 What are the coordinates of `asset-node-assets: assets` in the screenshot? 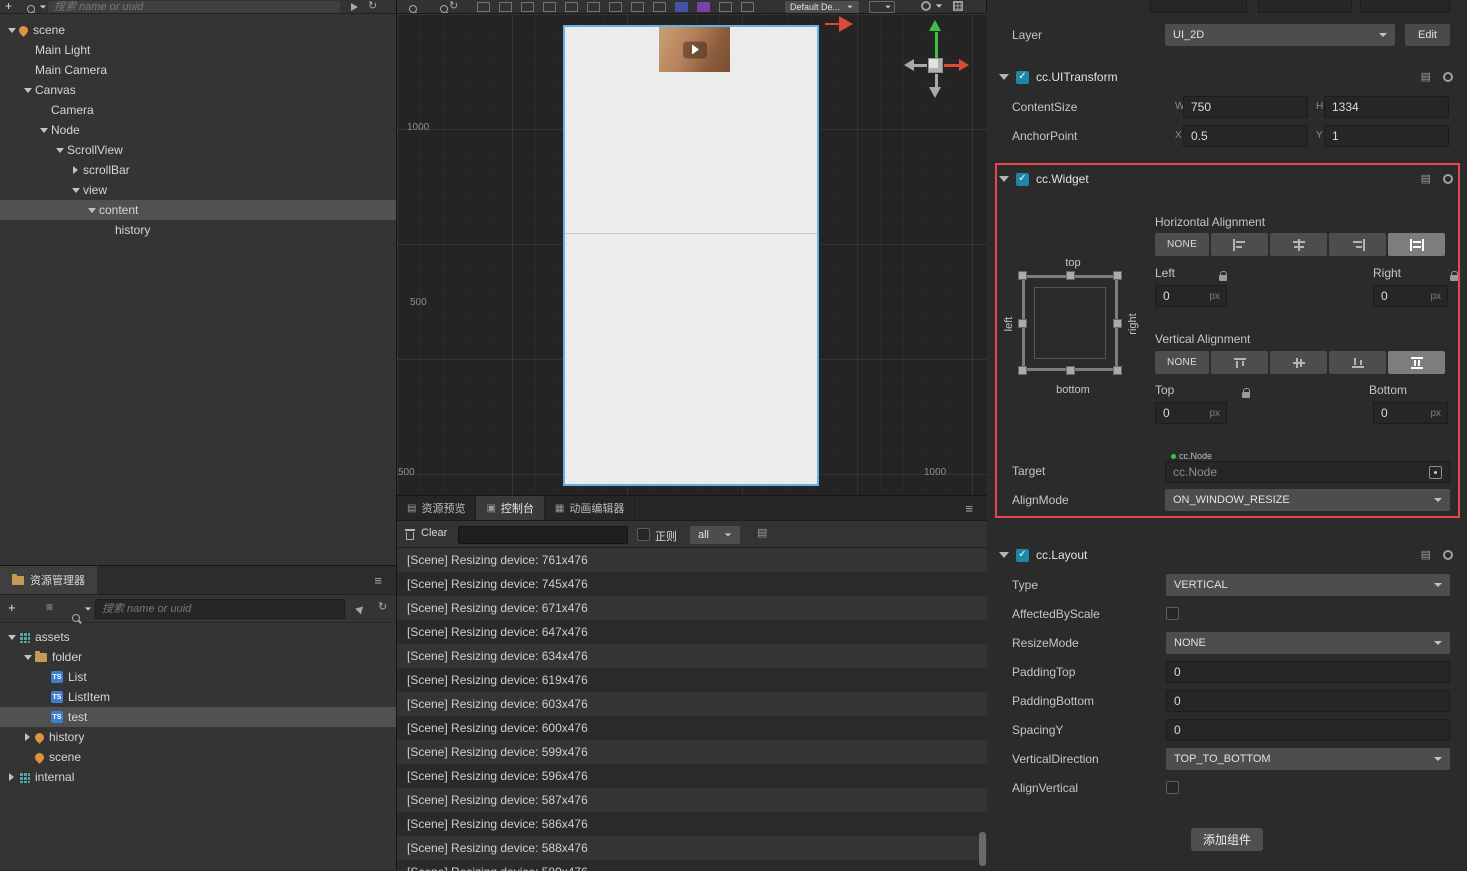 It's located at (198, 637).